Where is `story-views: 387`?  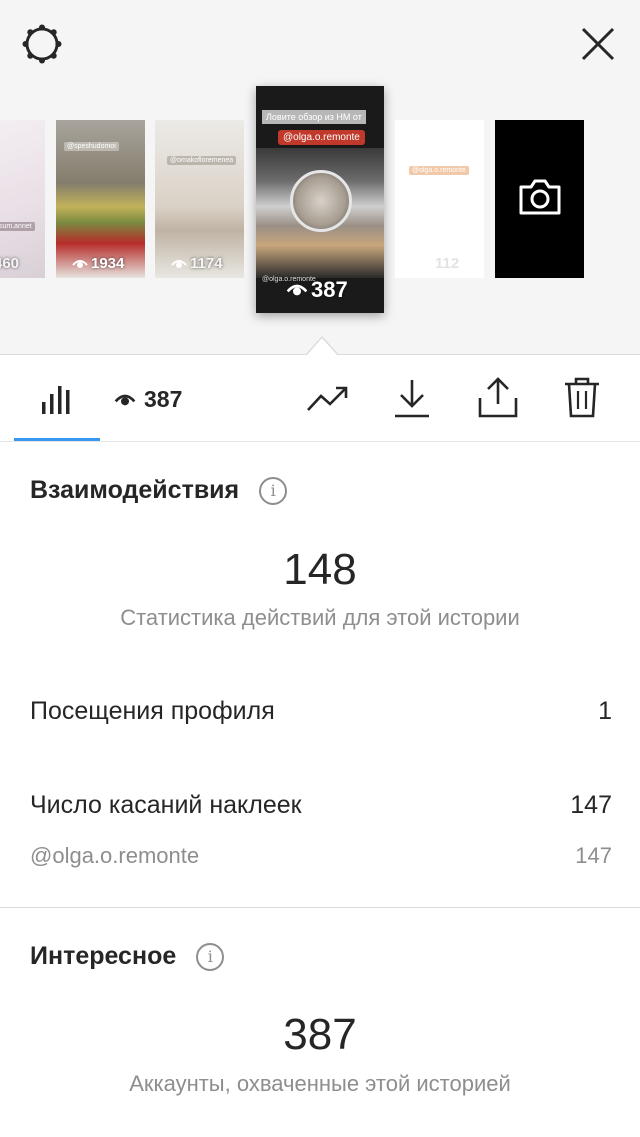 story-views: 387 is located at coordinates (317, 290).